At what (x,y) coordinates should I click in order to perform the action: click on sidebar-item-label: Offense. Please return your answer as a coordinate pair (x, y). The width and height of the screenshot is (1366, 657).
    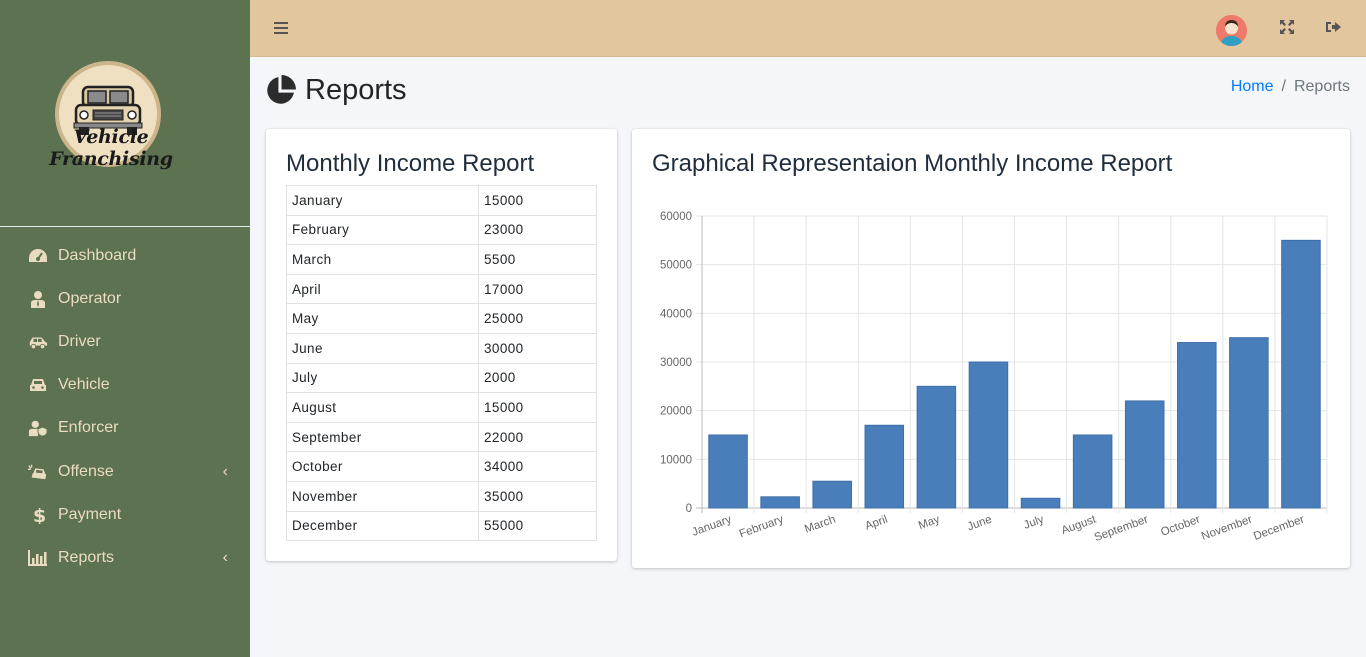
    Looking at the image, I should click on (86, 471).